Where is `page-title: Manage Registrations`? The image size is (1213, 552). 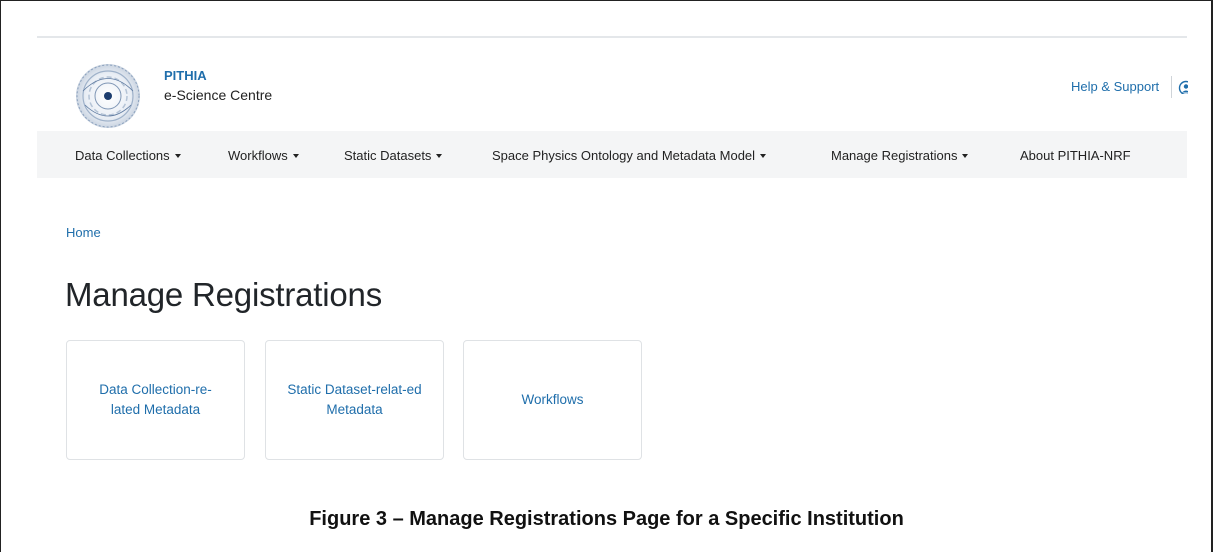 page-title: Manage Registrations is located at coordinates (224, 294).